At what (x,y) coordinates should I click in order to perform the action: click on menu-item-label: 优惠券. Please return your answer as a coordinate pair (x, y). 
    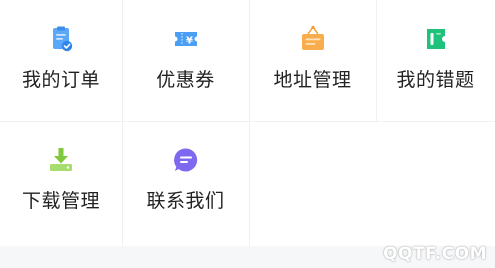
    Looking at the image, I should click on (185, 80).